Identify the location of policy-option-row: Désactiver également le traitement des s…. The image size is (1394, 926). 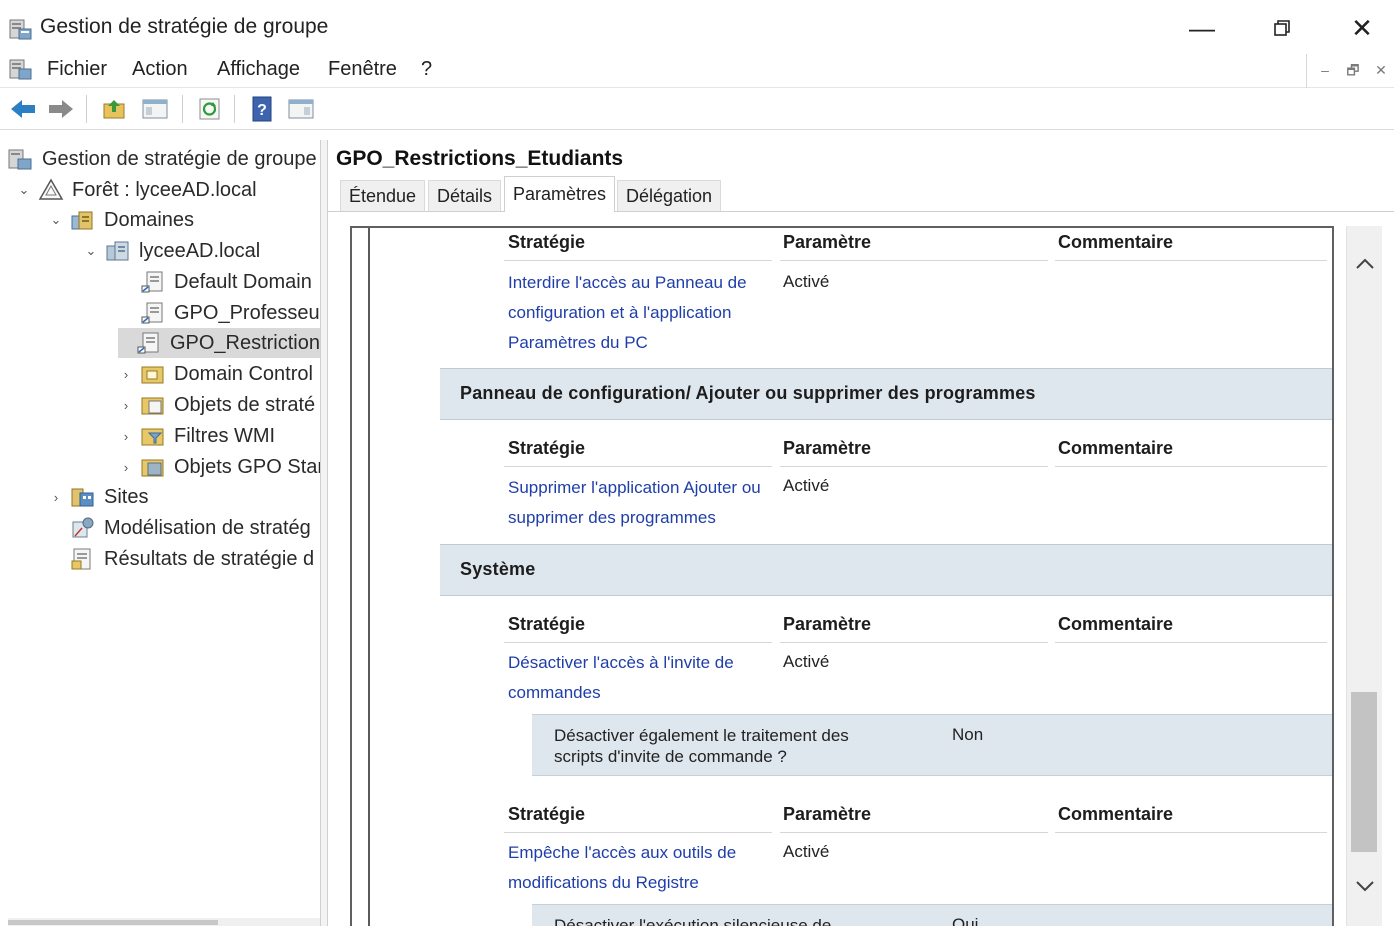
(932, 745).